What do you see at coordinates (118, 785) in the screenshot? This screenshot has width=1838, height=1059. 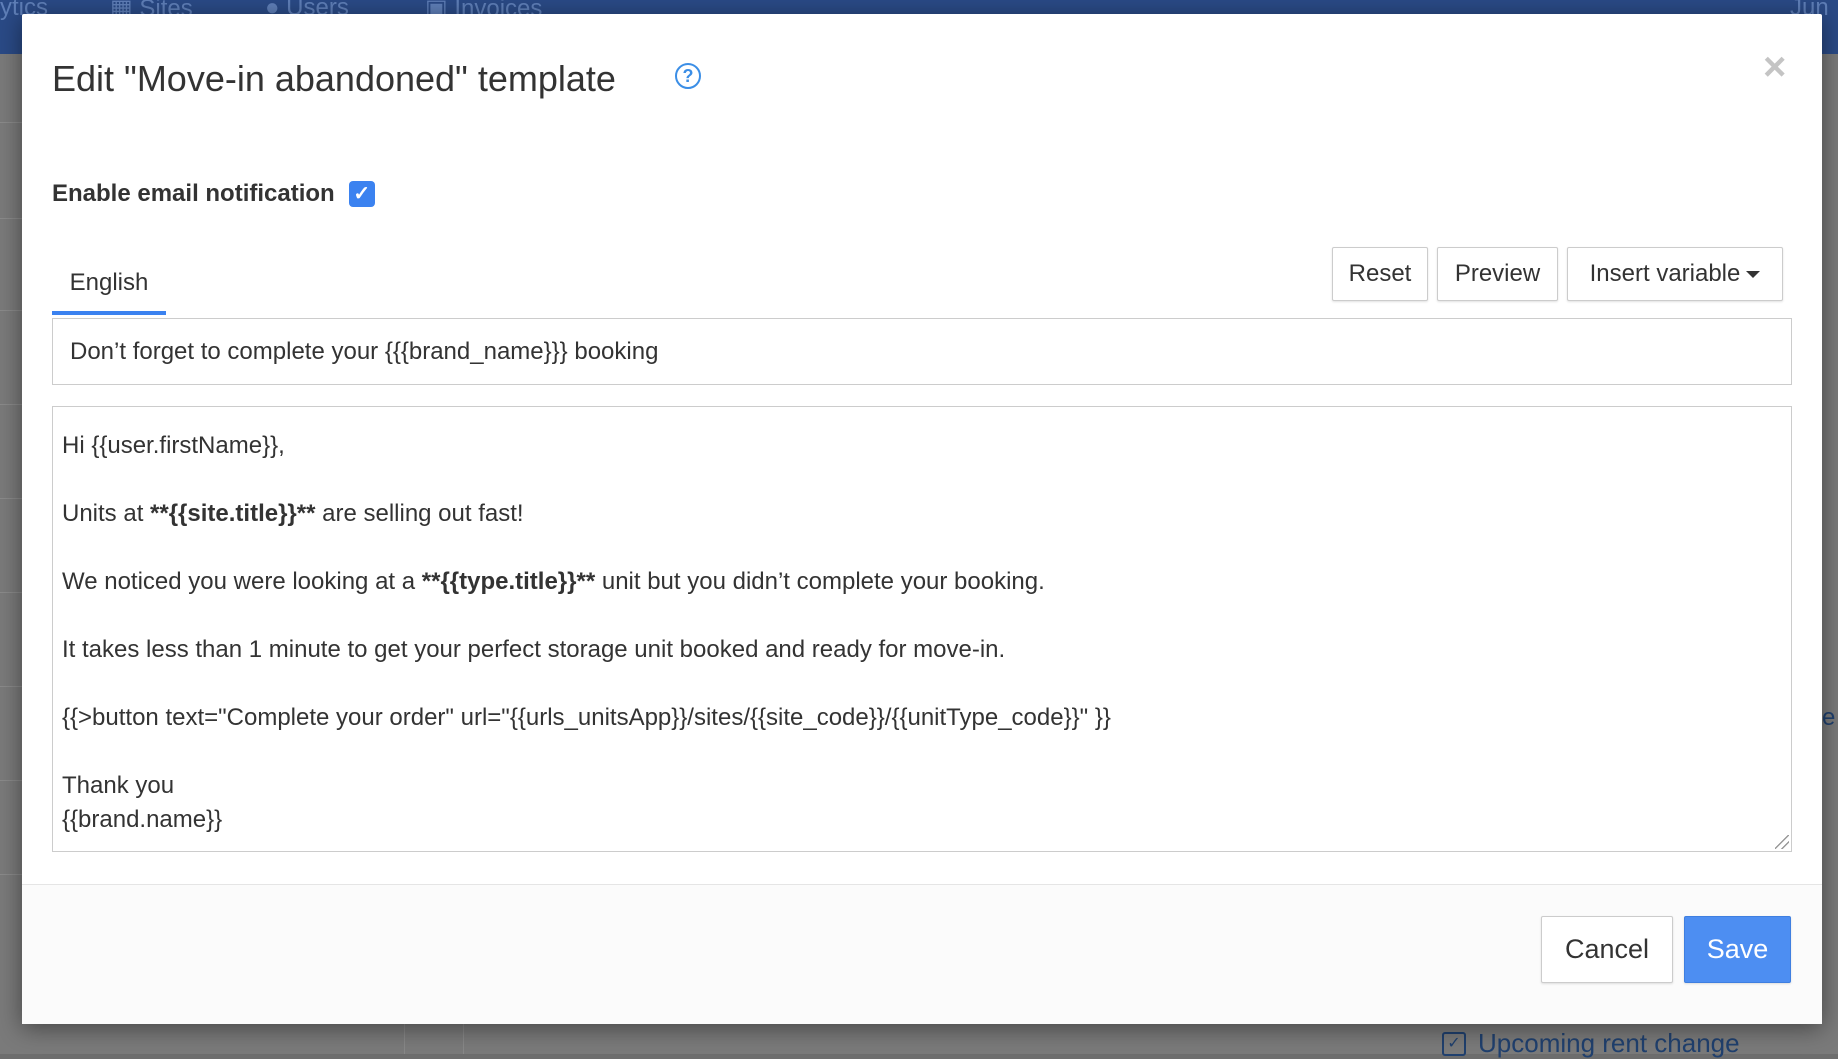 I see `body-line-thanks: Thank you` at bounding box center [118, 785].